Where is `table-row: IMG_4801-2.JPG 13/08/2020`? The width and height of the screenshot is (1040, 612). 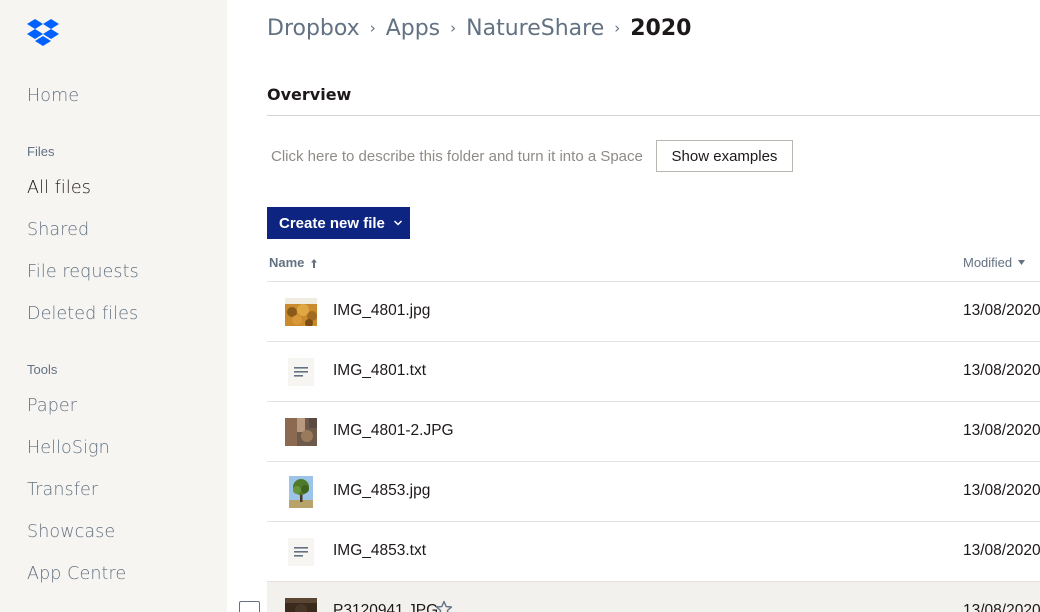 table-row: IMG_4801-2.JPG 13/08/2020 is located at coordinates (653, 432).